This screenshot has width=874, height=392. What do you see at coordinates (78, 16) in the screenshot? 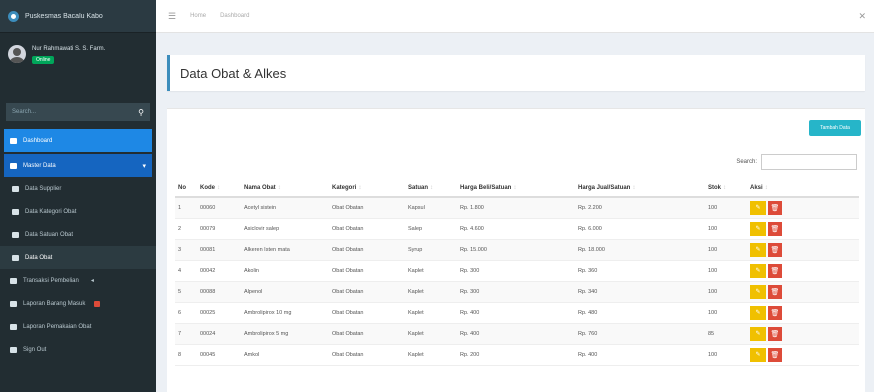
I see `app-brand: Puskesmas Bacalu Kabo` at bounding box center [78, 16].